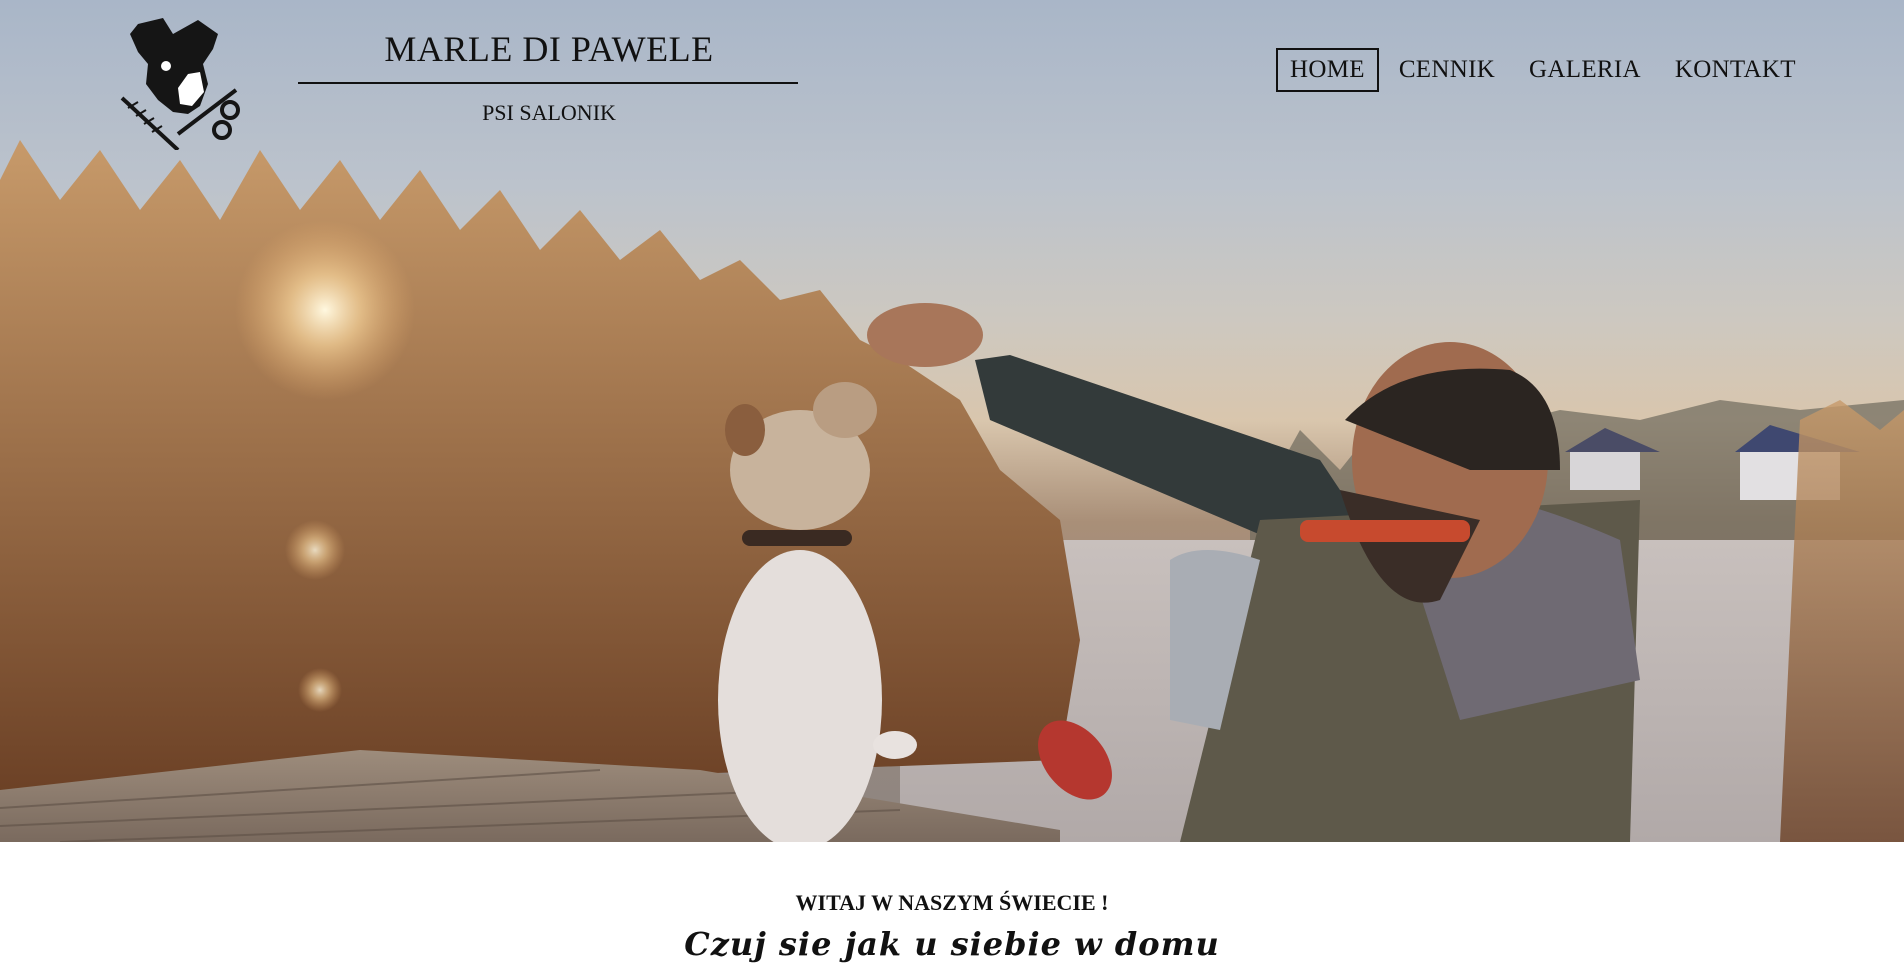 This screenshot has width=1904, height=971. I want to click on dog-scissors-comb-icon, so click(180, 84).